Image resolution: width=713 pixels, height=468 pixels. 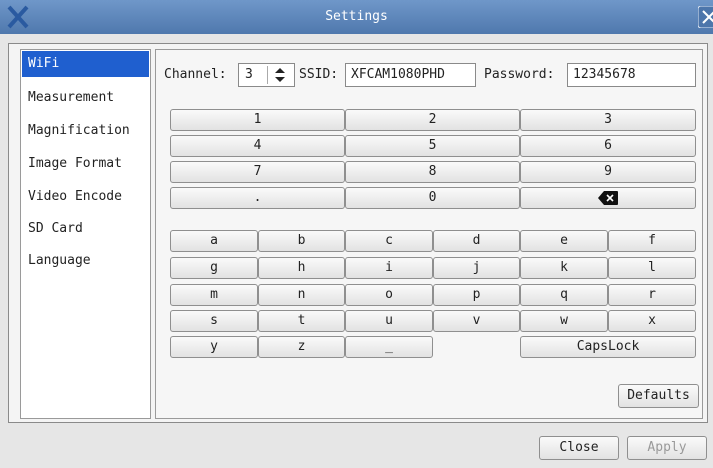 What do you see at coordinates (85, 261) in the screenshot?
I see `sidebar-item-language: Language` at bounding box center [85, 261].